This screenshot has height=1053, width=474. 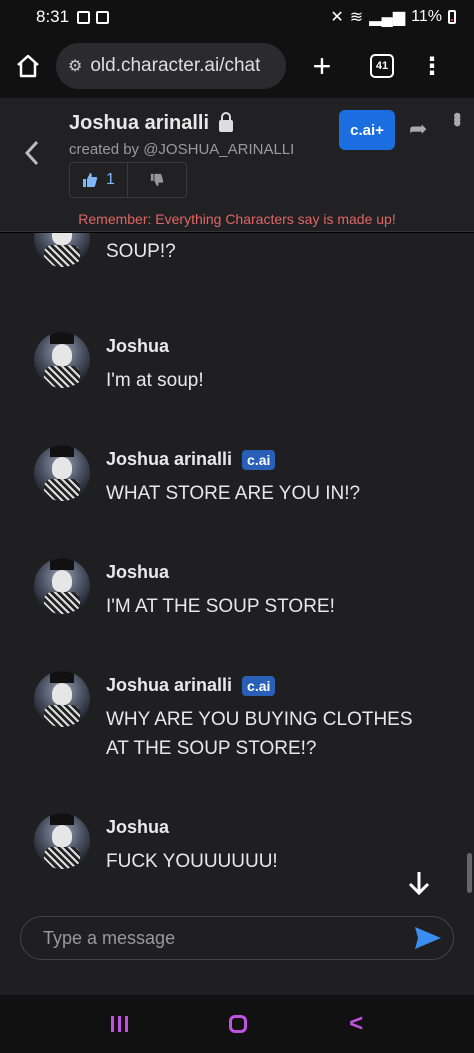 I want to click on new-tab-button: +, so click(x=322, y=66).